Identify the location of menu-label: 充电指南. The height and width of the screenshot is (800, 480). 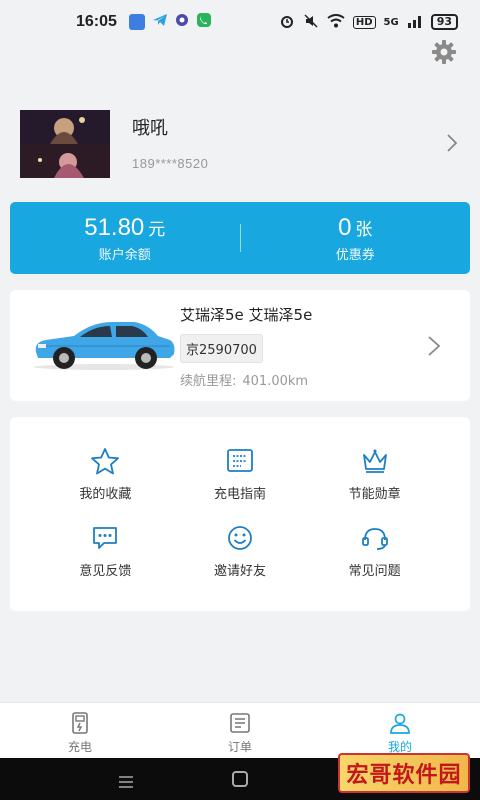
(239, 494).